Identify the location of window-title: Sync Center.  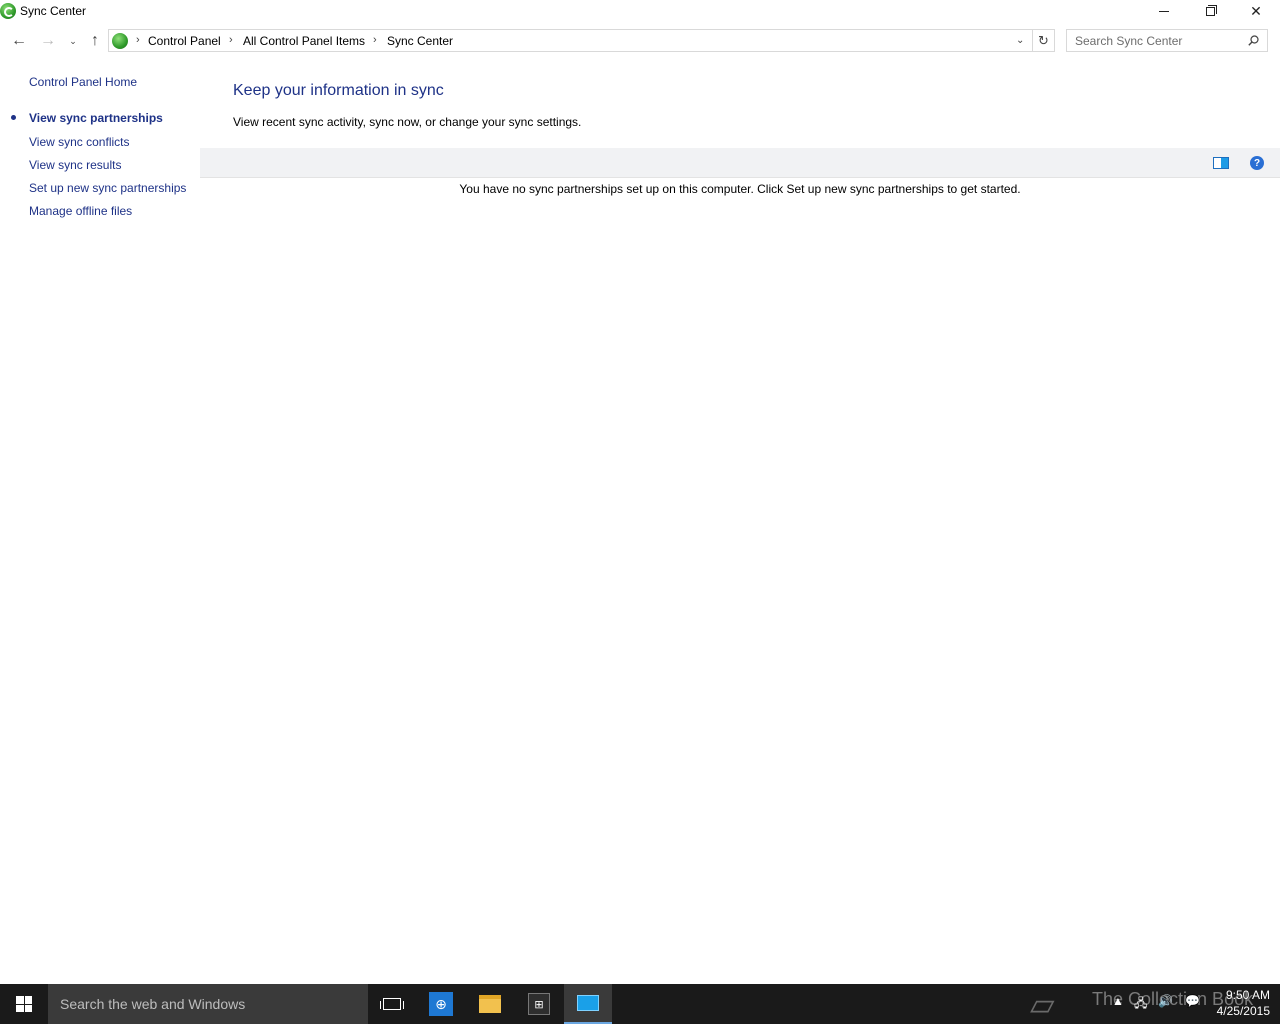
(53, 11).